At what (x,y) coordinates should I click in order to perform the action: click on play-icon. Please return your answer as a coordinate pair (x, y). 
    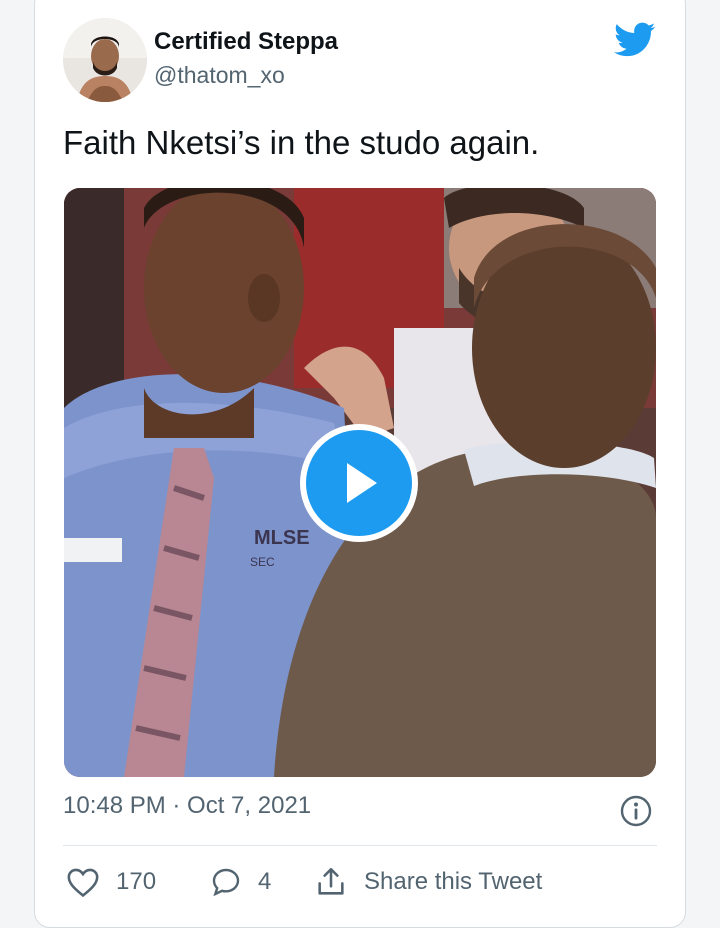
    Looking at the image, I should click on (359, 483).